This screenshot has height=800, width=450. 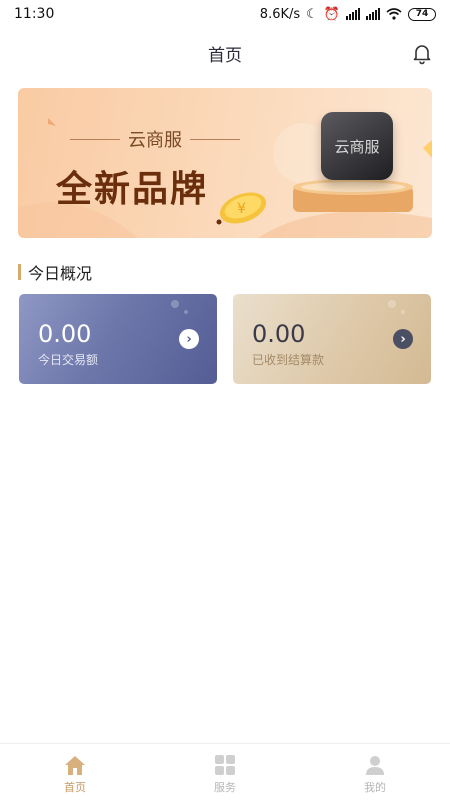 What do you see at coordinates (422, 53) in the screenshot?
I see `bell-icon` at bounding box center [422, 53].